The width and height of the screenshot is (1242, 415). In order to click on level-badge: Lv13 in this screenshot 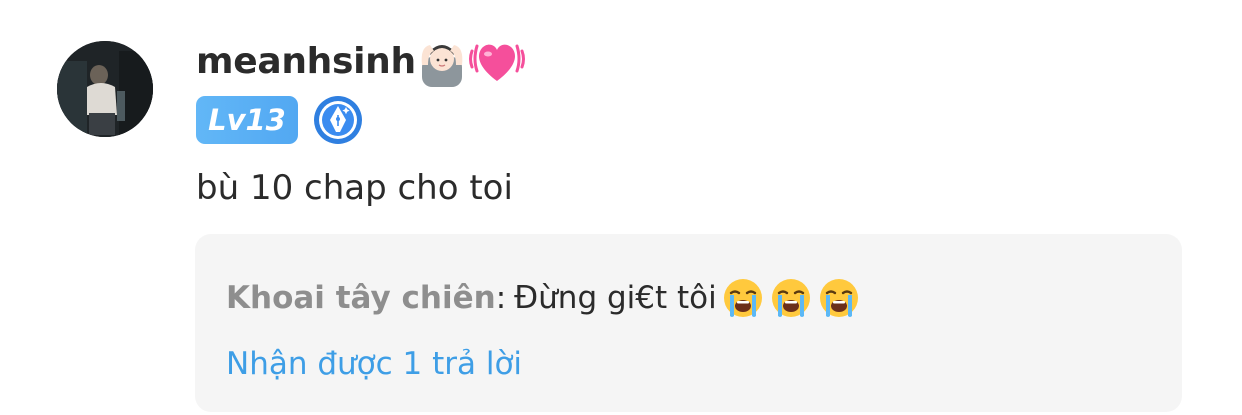, I will do `click(247, 120)`.